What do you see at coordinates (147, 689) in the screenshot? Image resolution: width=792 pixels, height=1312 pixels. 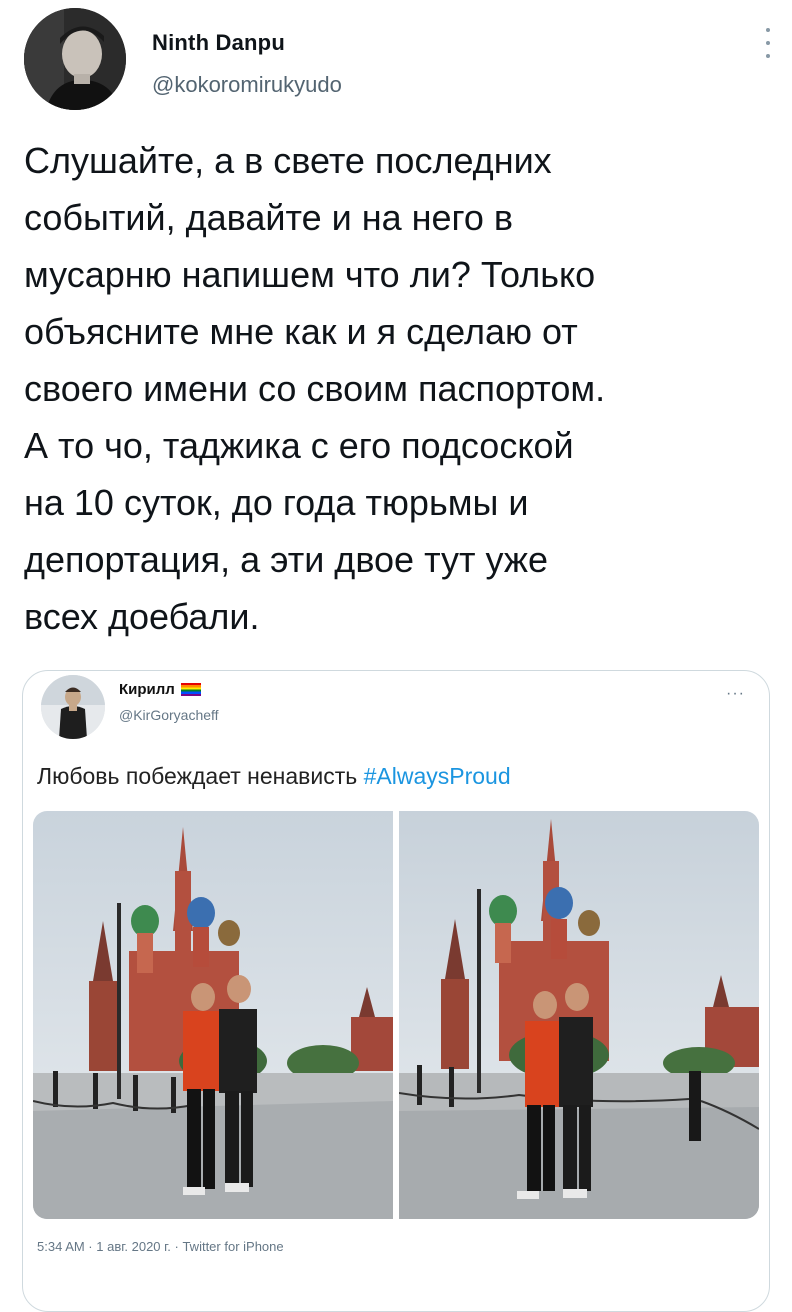 I see `quoted-author-name-text: Кирилл` at bounding box center [147, 689].